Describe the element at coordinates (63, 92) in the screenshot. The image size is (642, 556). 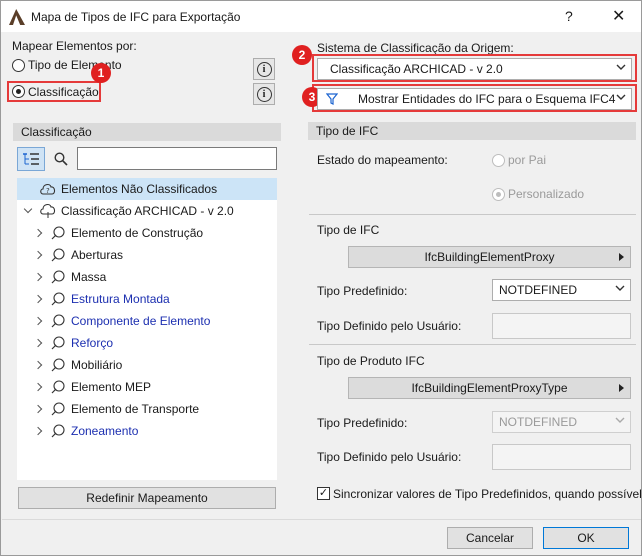
I see `radio-classification-label: Classificação` at that location.